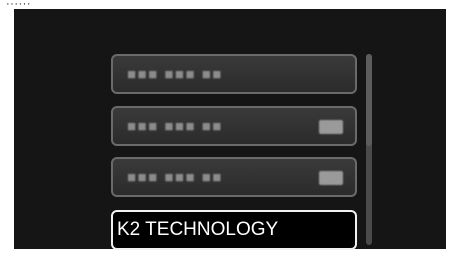  I want to click on scrollbar, so click(369, 149).